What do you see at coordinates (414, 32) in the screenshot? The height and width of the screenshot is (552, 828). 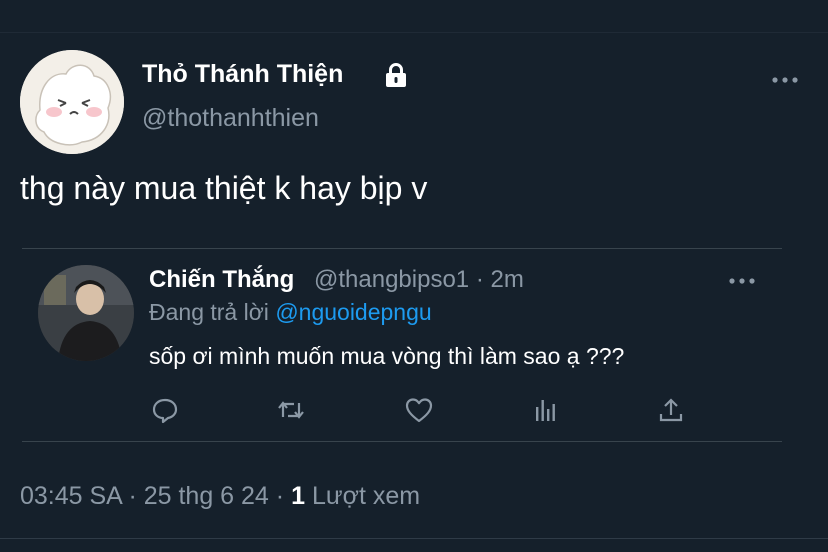 I see `top-divider` at bounding box center [414, 32].